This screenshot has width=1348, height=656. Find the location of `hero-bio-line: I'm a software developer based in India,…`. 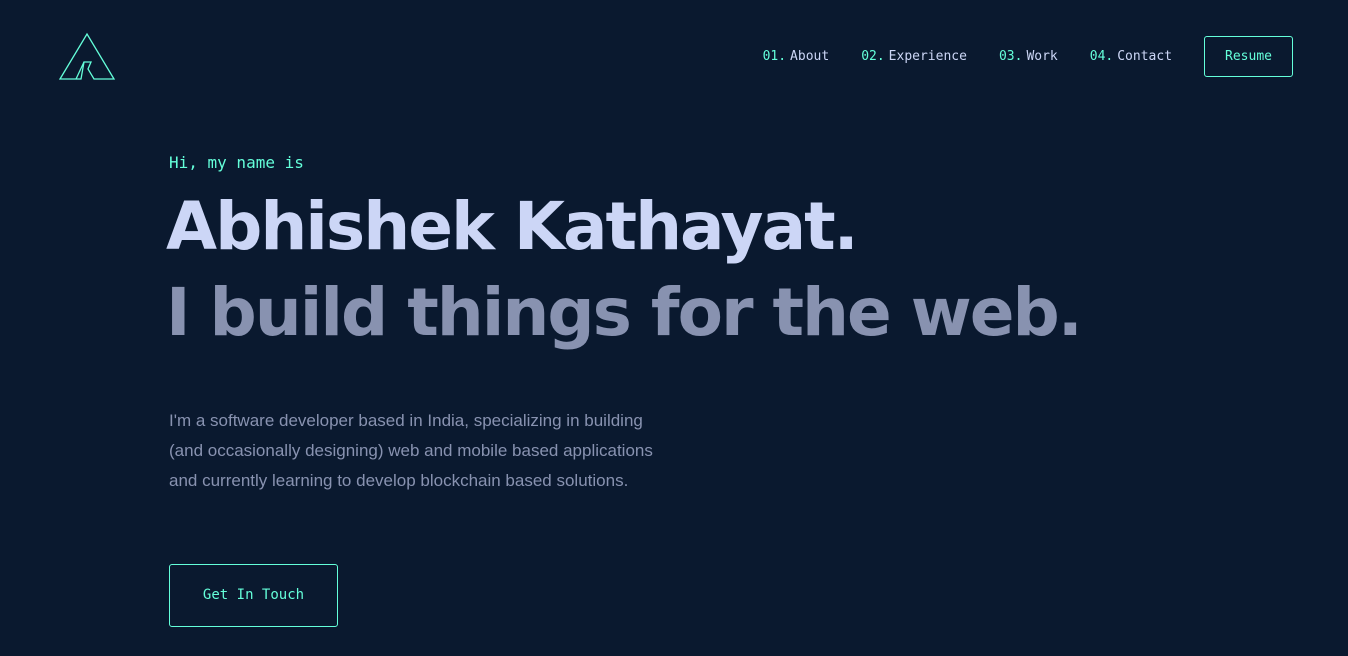

hero-bio-line: I'm a software developer based in India,… is located at coordinates (406, 420).